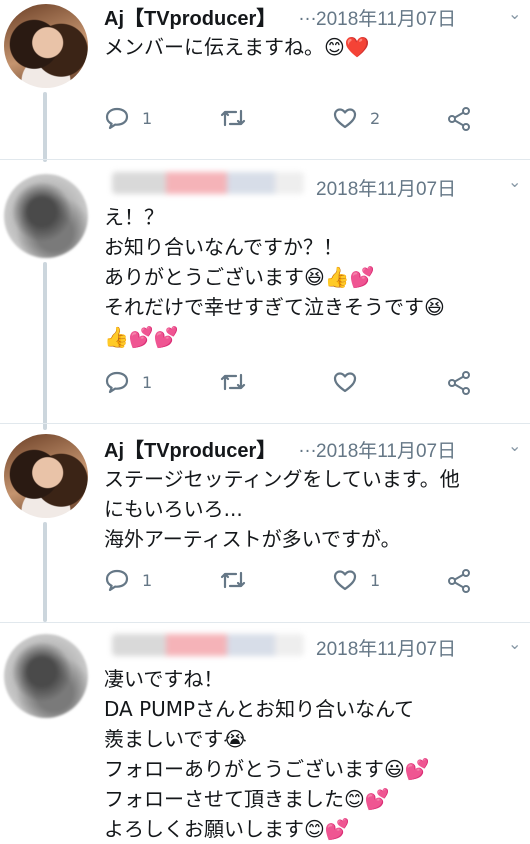  Describe the element at coordinates (304, 385) in the screenshot. I see `tweet-actions: 1` at that location.